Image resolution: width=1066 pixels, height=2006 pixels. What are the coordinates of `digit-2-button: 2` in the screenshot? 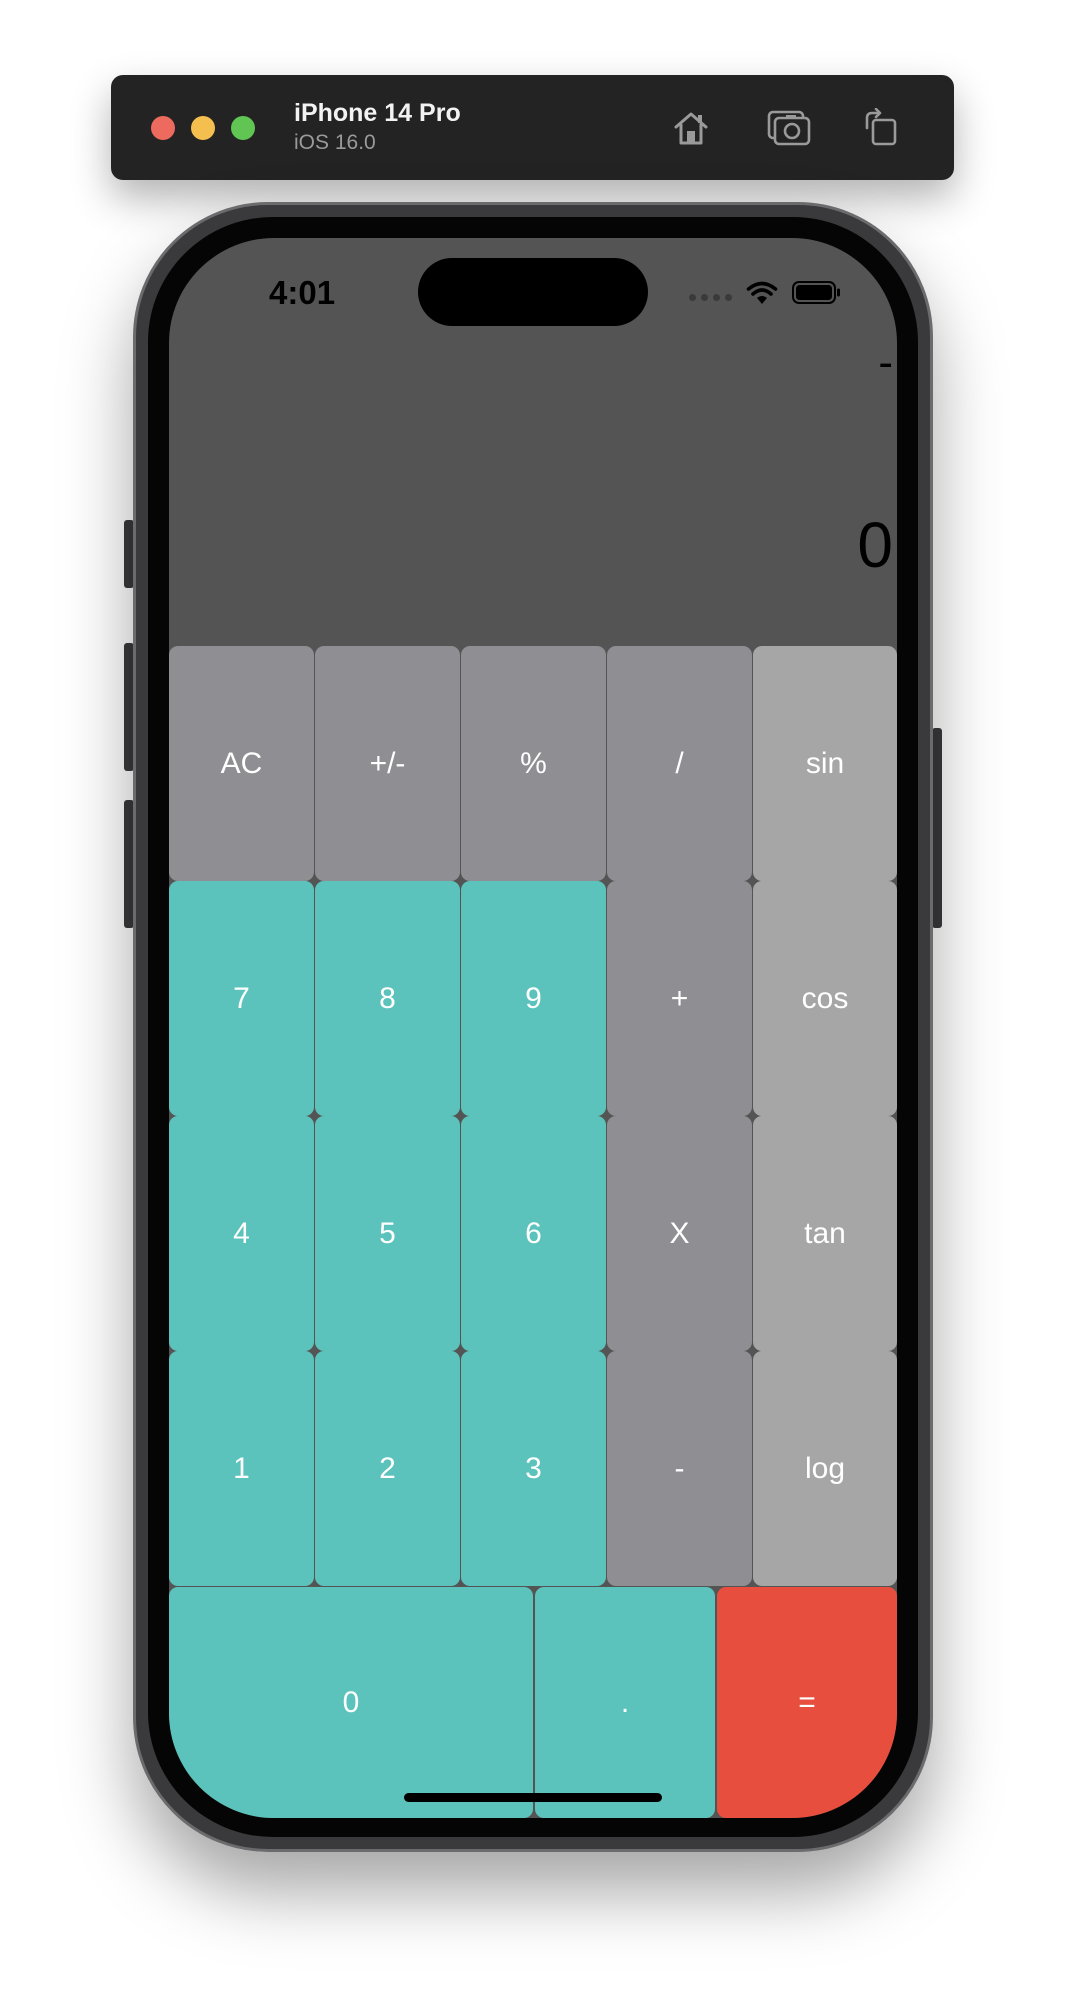 It's located at (387, 1468).